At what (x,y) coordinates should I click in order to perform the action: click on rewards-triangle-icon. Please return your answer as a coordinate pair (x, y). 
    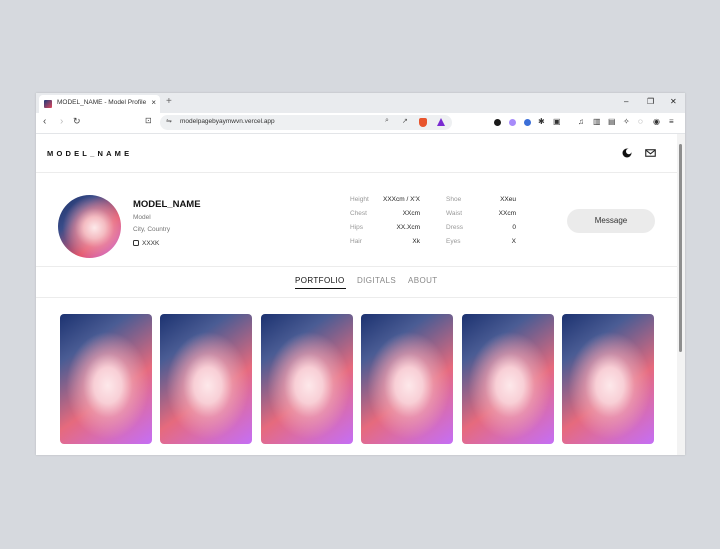
    Looking at the image, I should click on (441, 122).